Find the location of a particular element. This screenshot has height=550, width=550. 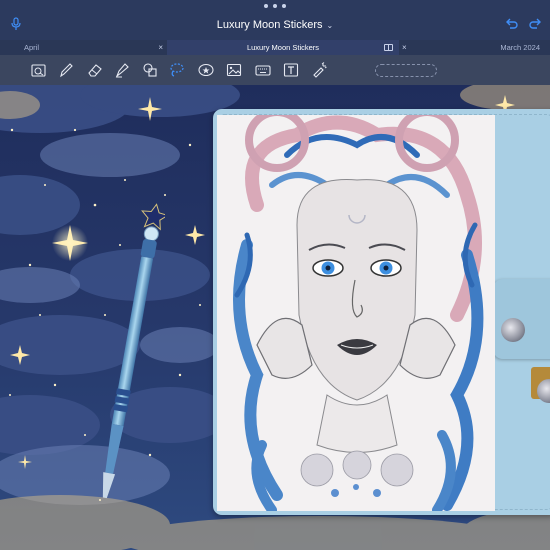

planner-strap is located at coordinates (521, 319).